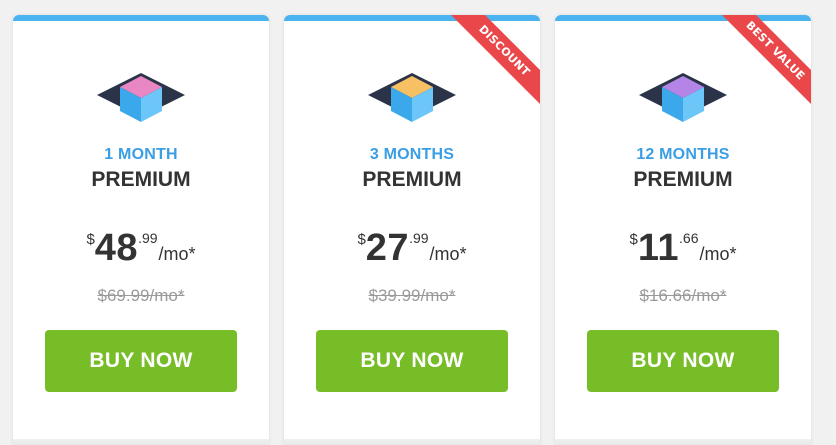 Image resolution: width=836 pixels, height=445 pixels. I want to click on price-cents: .66, so click(689, 238).